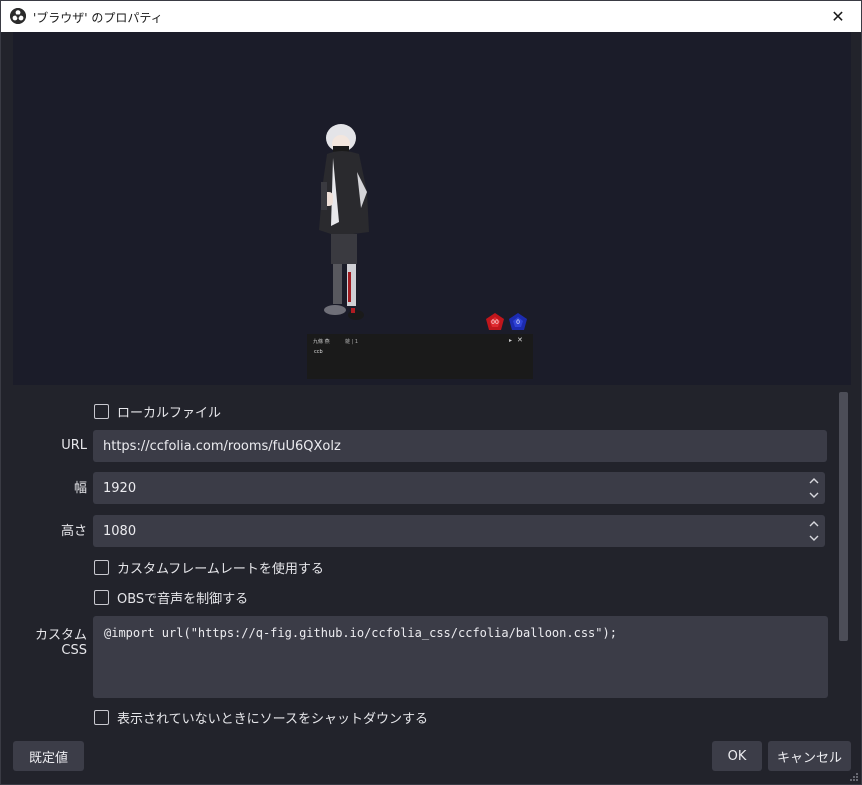 This screenshot has width=862, height=785. Describe the element at coordinates (459, 531) in the screenshot. I see `height-spinbox: 1080` at that location.